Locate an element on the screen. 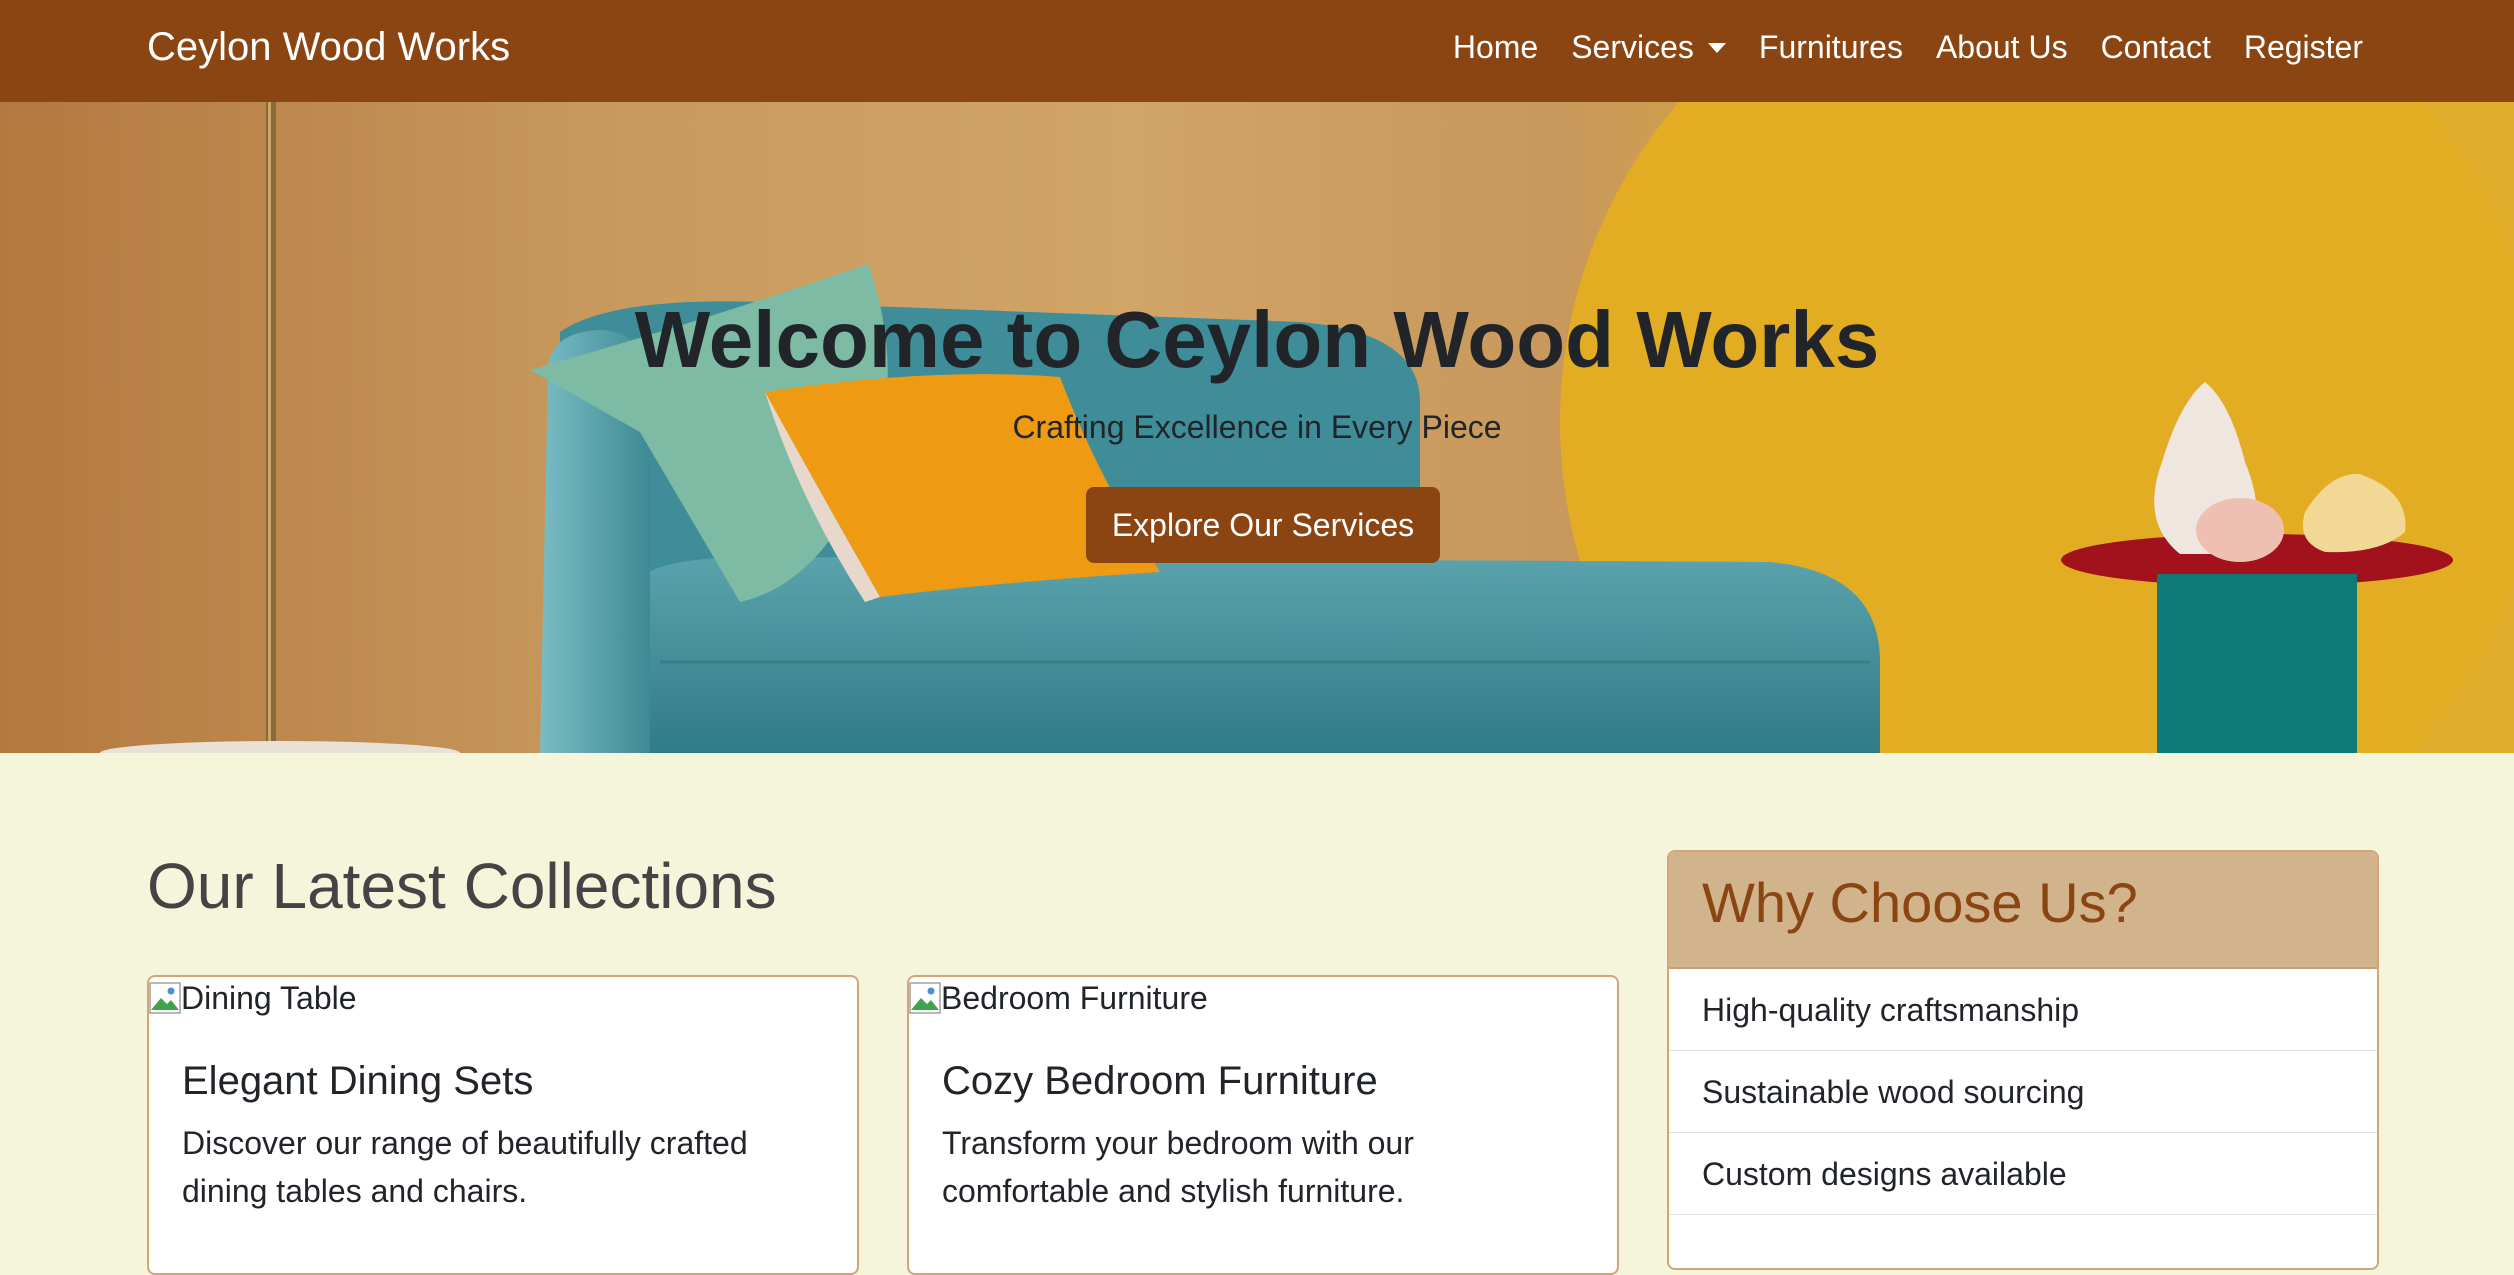  card-image: Dining Table is located at coordinates (253, 998).